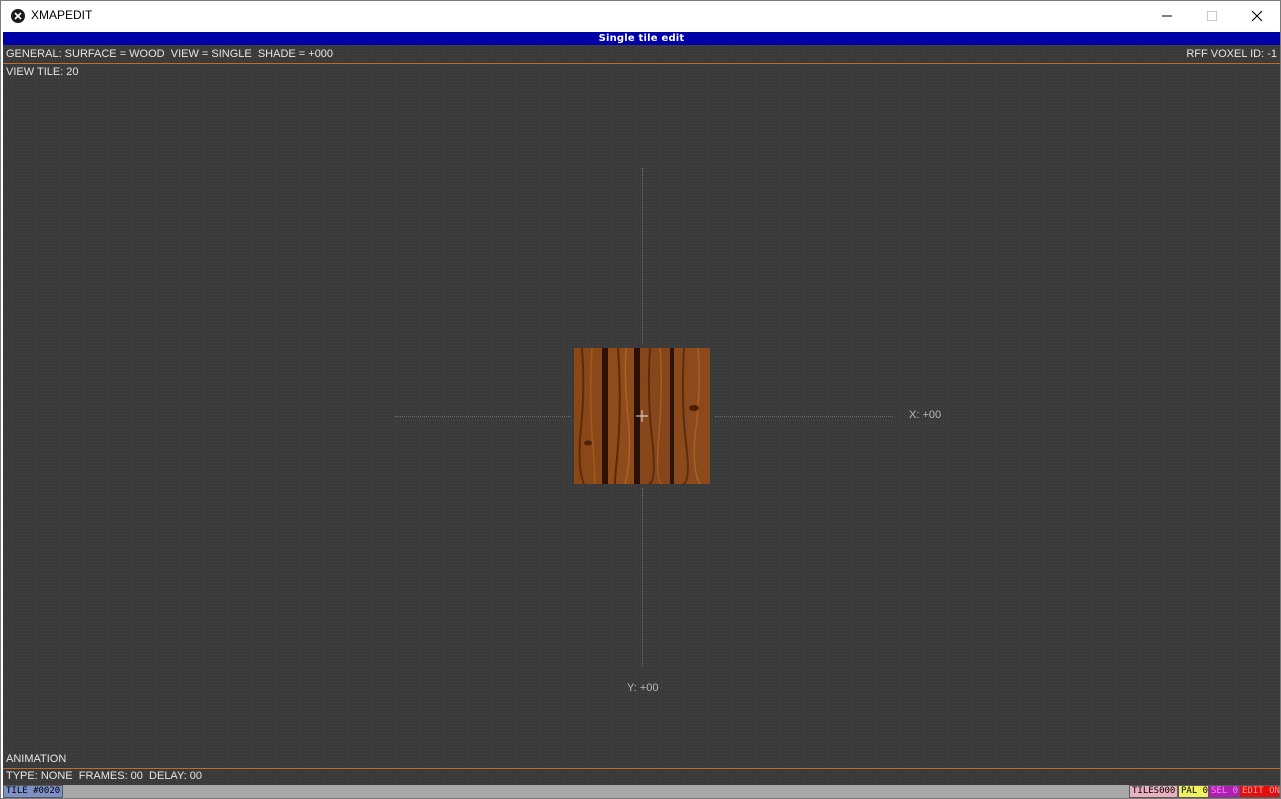 This screenshot has height=799, width=1281. Describe the element at coordinates (33, 791) in the screenshot. I see `status-tile-number: TILE #0020` at that location.